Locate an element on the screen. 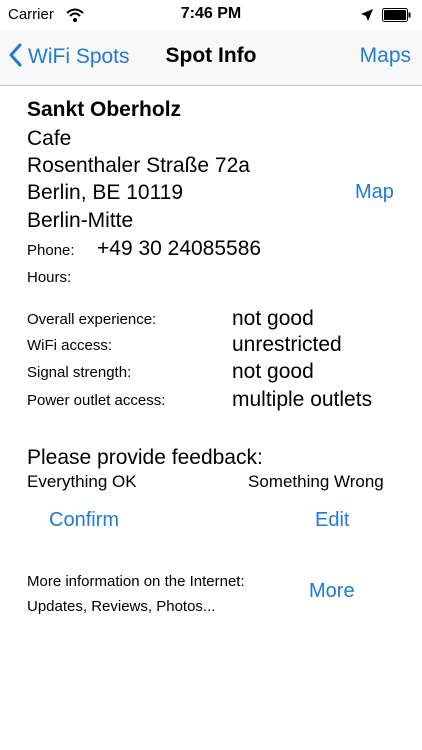 This screenshot has height=750, width=422. status-bar: Carrier 7:46 PM is located at coordinates (211, 15).